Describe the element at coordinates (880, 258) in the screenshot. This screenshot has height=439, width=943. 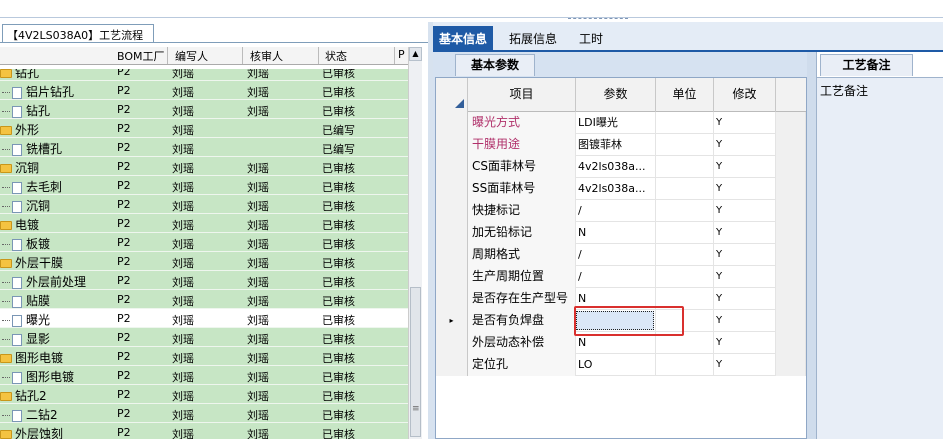
I see `remarks-body: 工艺备注` at that location.